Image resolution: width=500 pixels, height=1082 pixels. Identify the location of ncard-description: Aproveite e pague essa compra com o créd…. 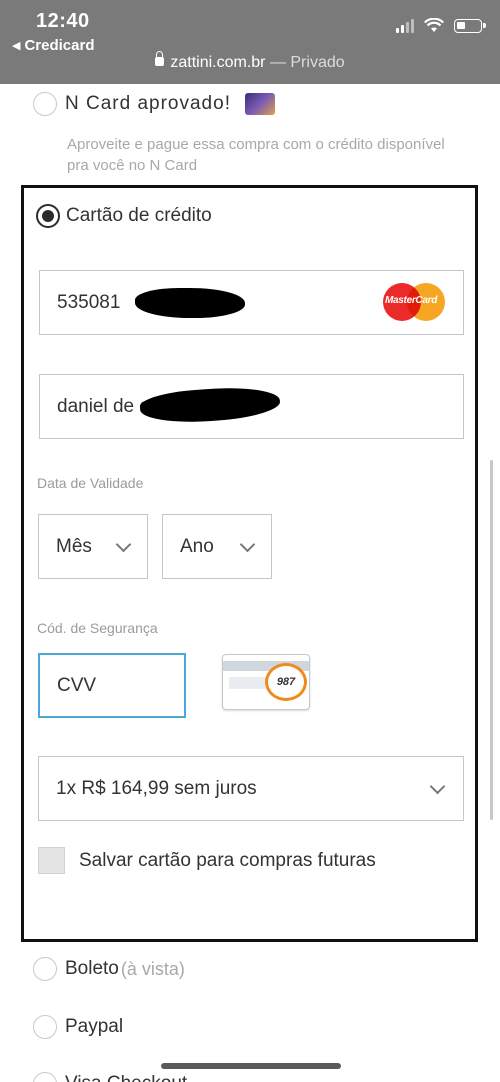
(256, 155).